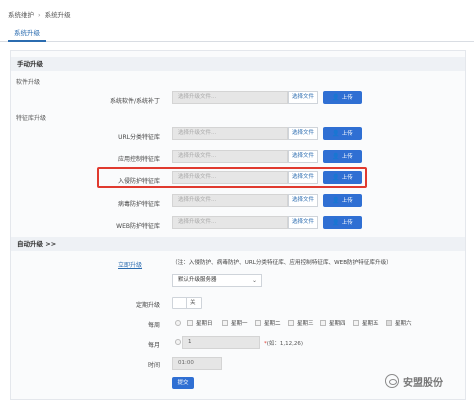 Image resolution: width=474 pixels, height=402 pixels. Describe the element at coordinates (193, 303) in the screenshot. I see `toggle-text: 关` at that location.